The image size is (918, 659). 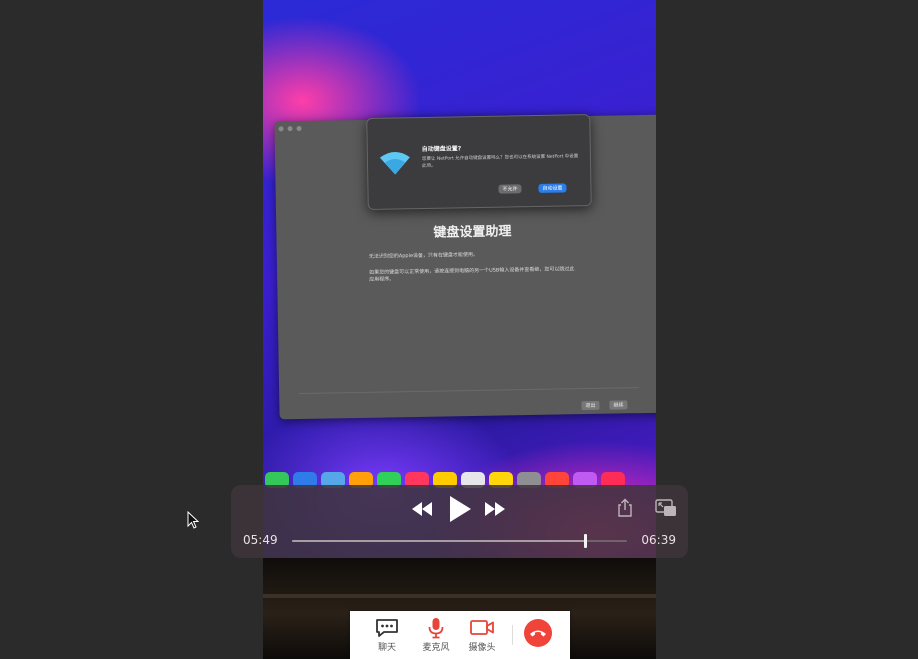 What do you see at coordinates (482, 627) in the screenshot?
I see `video-camera-icon` at bounding box center [482, 627].